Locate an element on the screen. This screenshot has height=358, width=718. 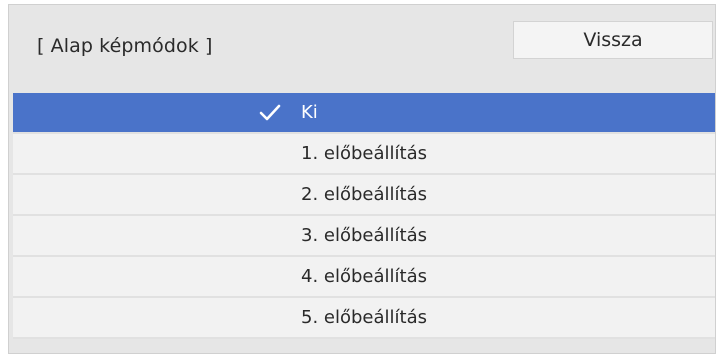
checkmark-icon is located at coordinates (270, 112).